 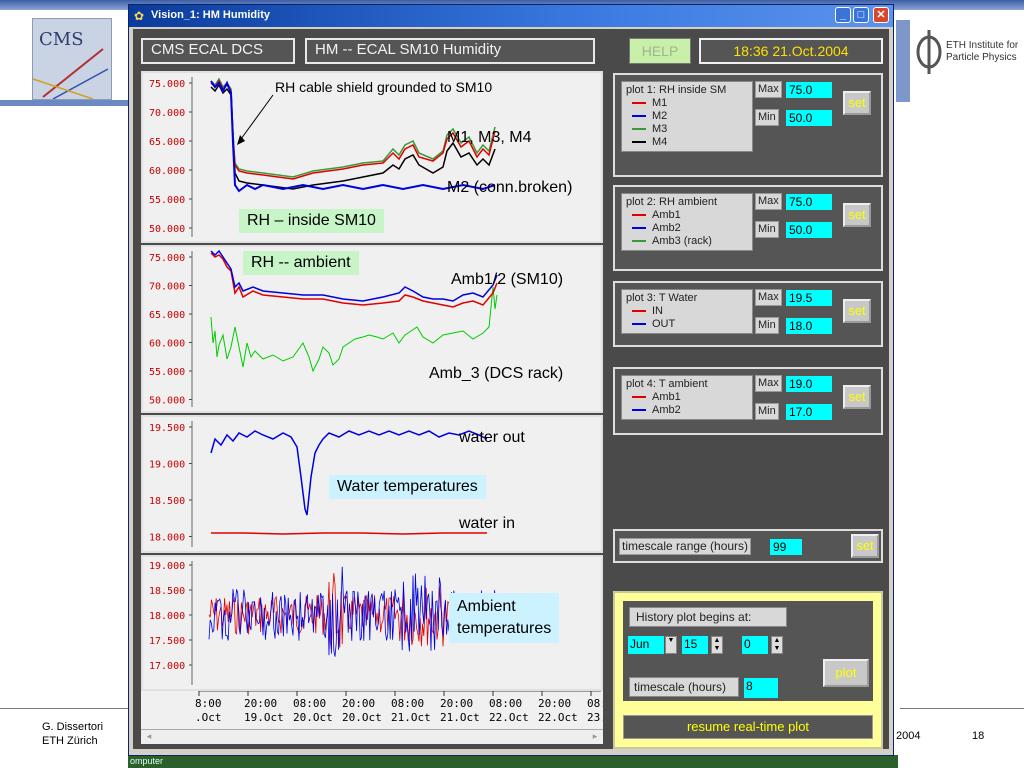 I want to click on legend-label: M2, so click(x=660, y=116).